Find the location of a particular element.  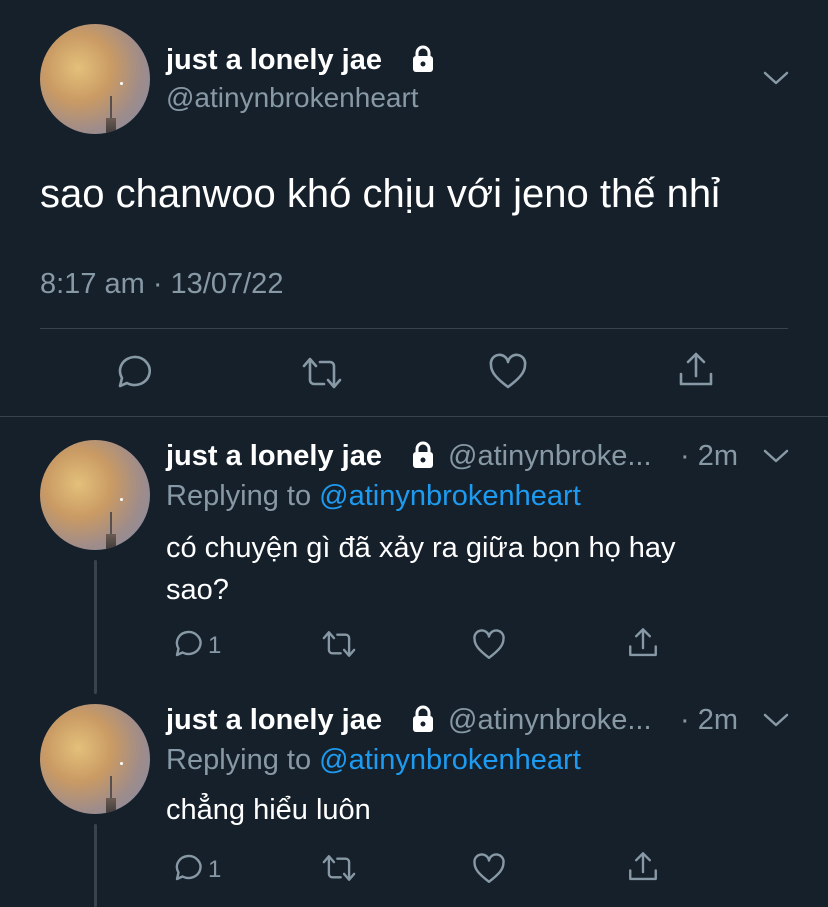

main-avatar is located at coordinates (95, 79).